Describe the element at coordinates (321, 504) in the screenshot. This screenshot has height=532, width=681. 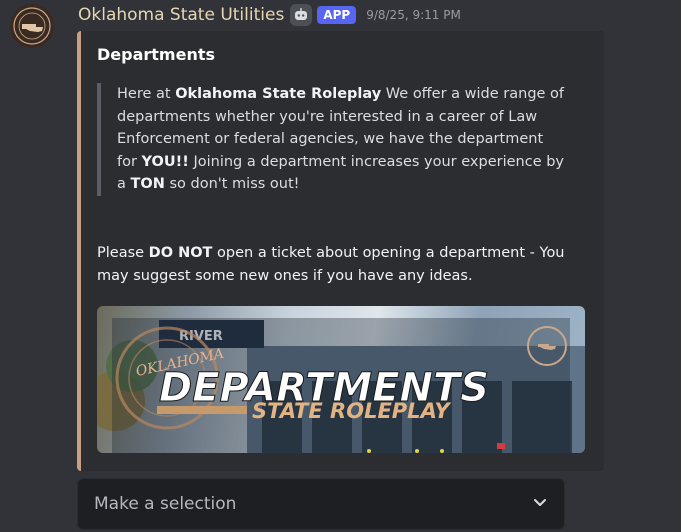
I see `department-select-menu: Make a selection` at that location.